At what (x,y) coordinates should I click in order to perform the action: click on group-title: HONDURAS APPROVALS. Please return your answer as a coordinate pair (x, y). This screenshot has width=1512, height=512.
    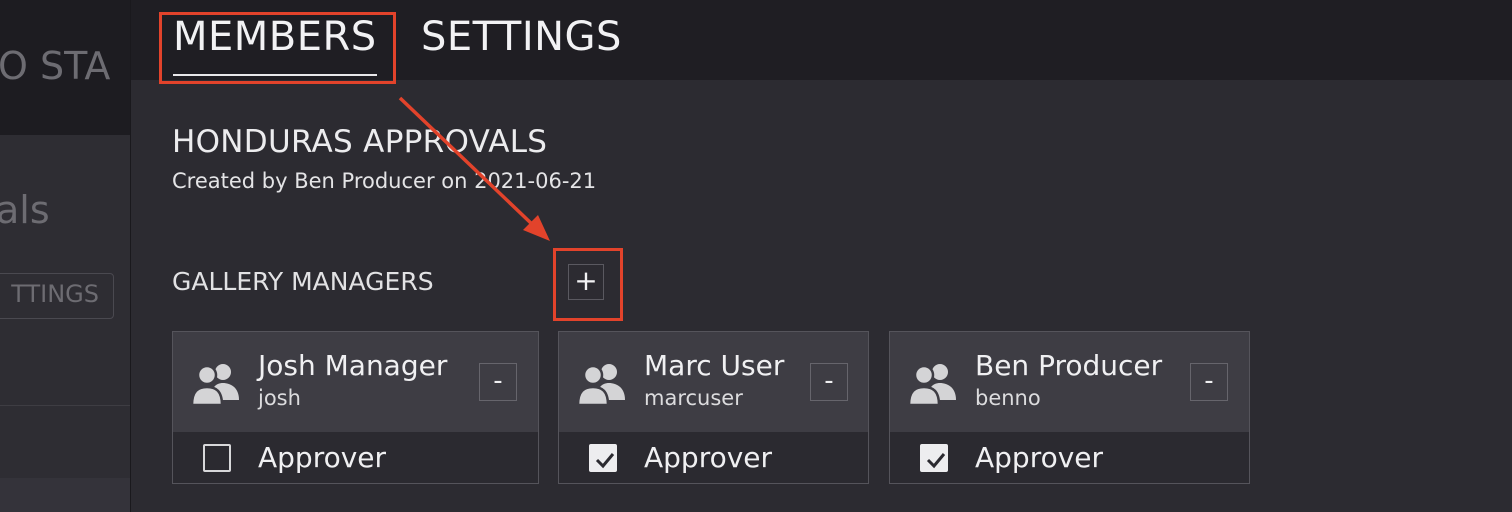
    Looking at the image, I should click on (360, 142).